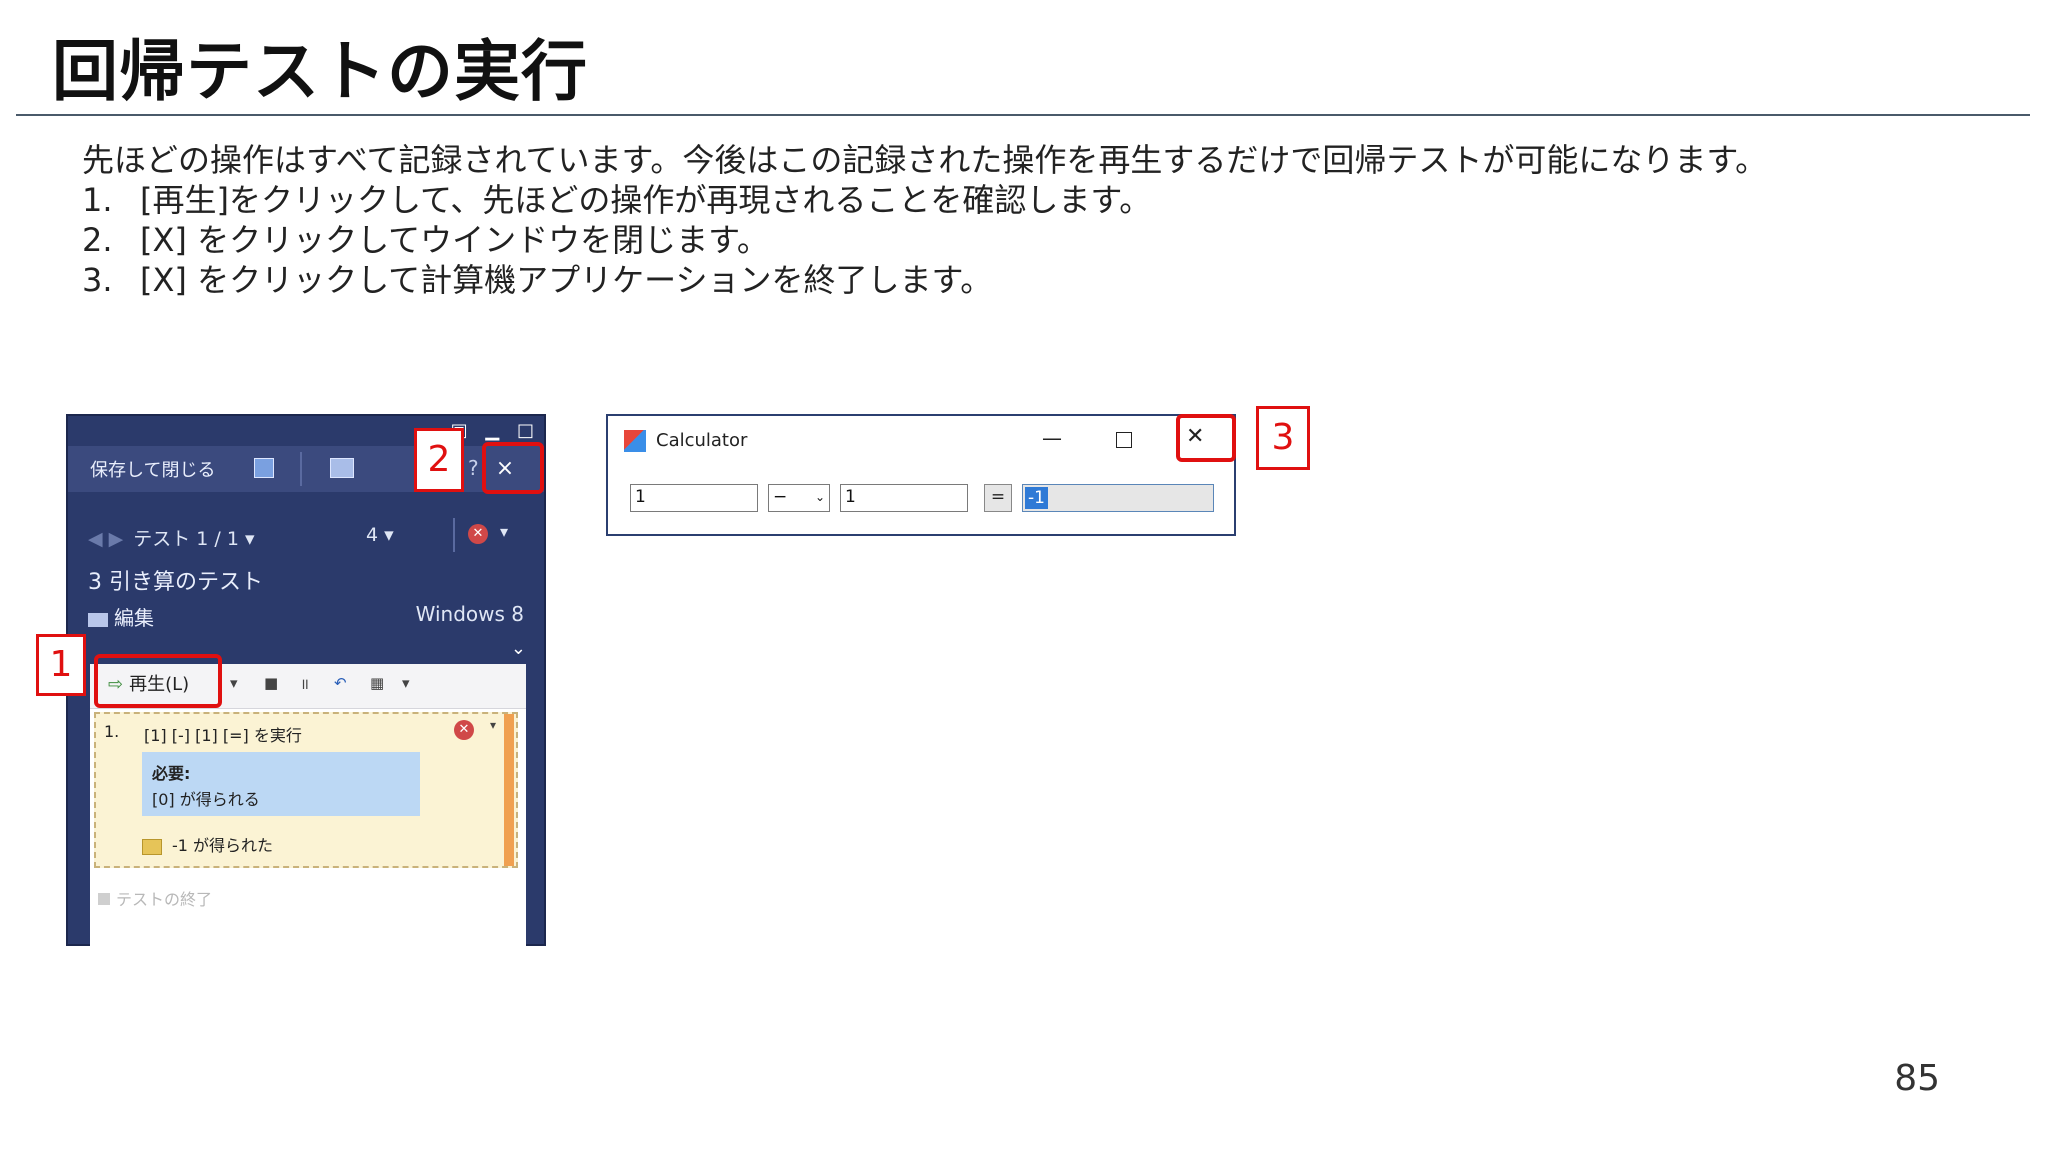  I want to click on callout-3: 3, so click(1283, 438).